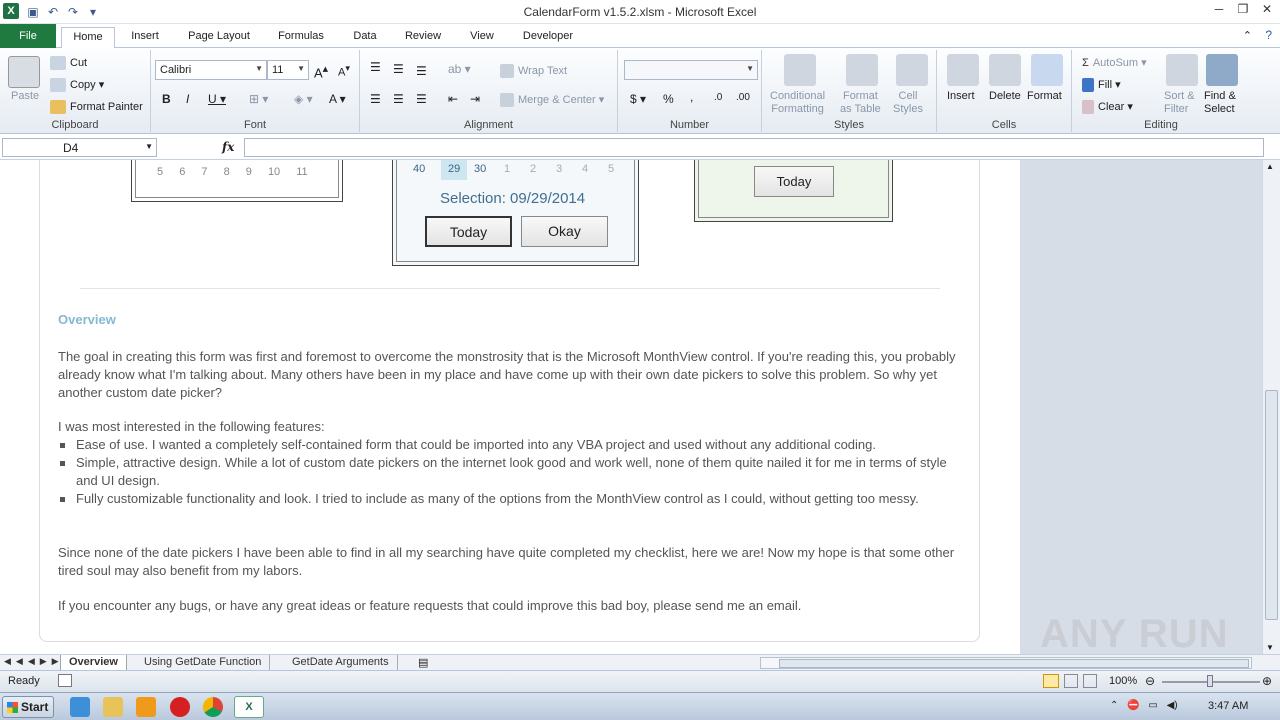  Describe the element at coordinates (180, 707) in the screenshot. I see `opera-icon` at that location.